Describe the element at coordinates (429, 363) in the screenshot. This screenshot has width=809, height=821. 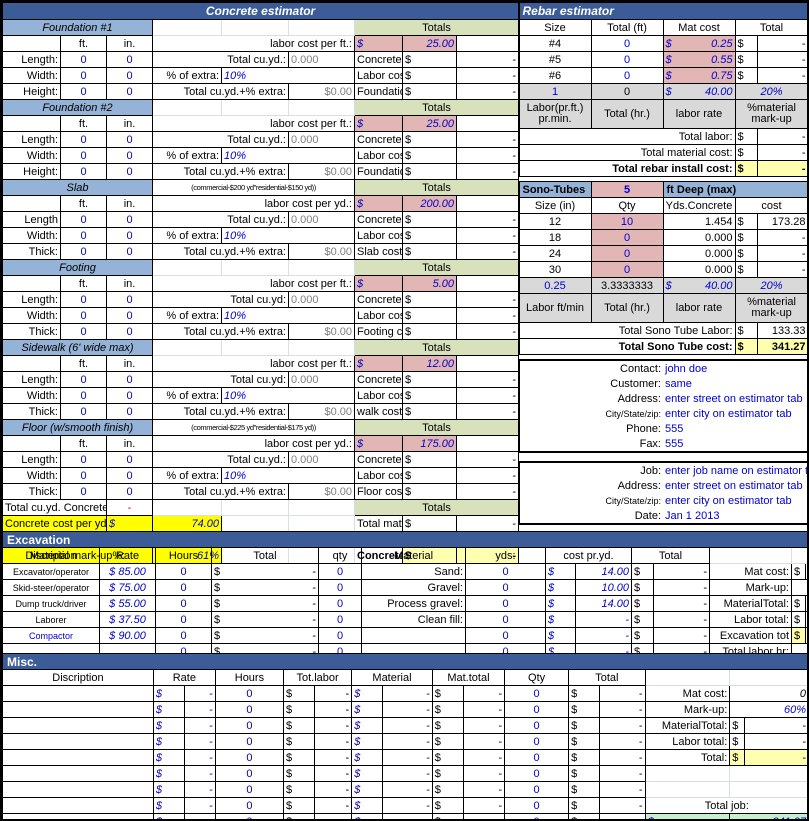
I see `labor-cost-input: 12.00` at that location.